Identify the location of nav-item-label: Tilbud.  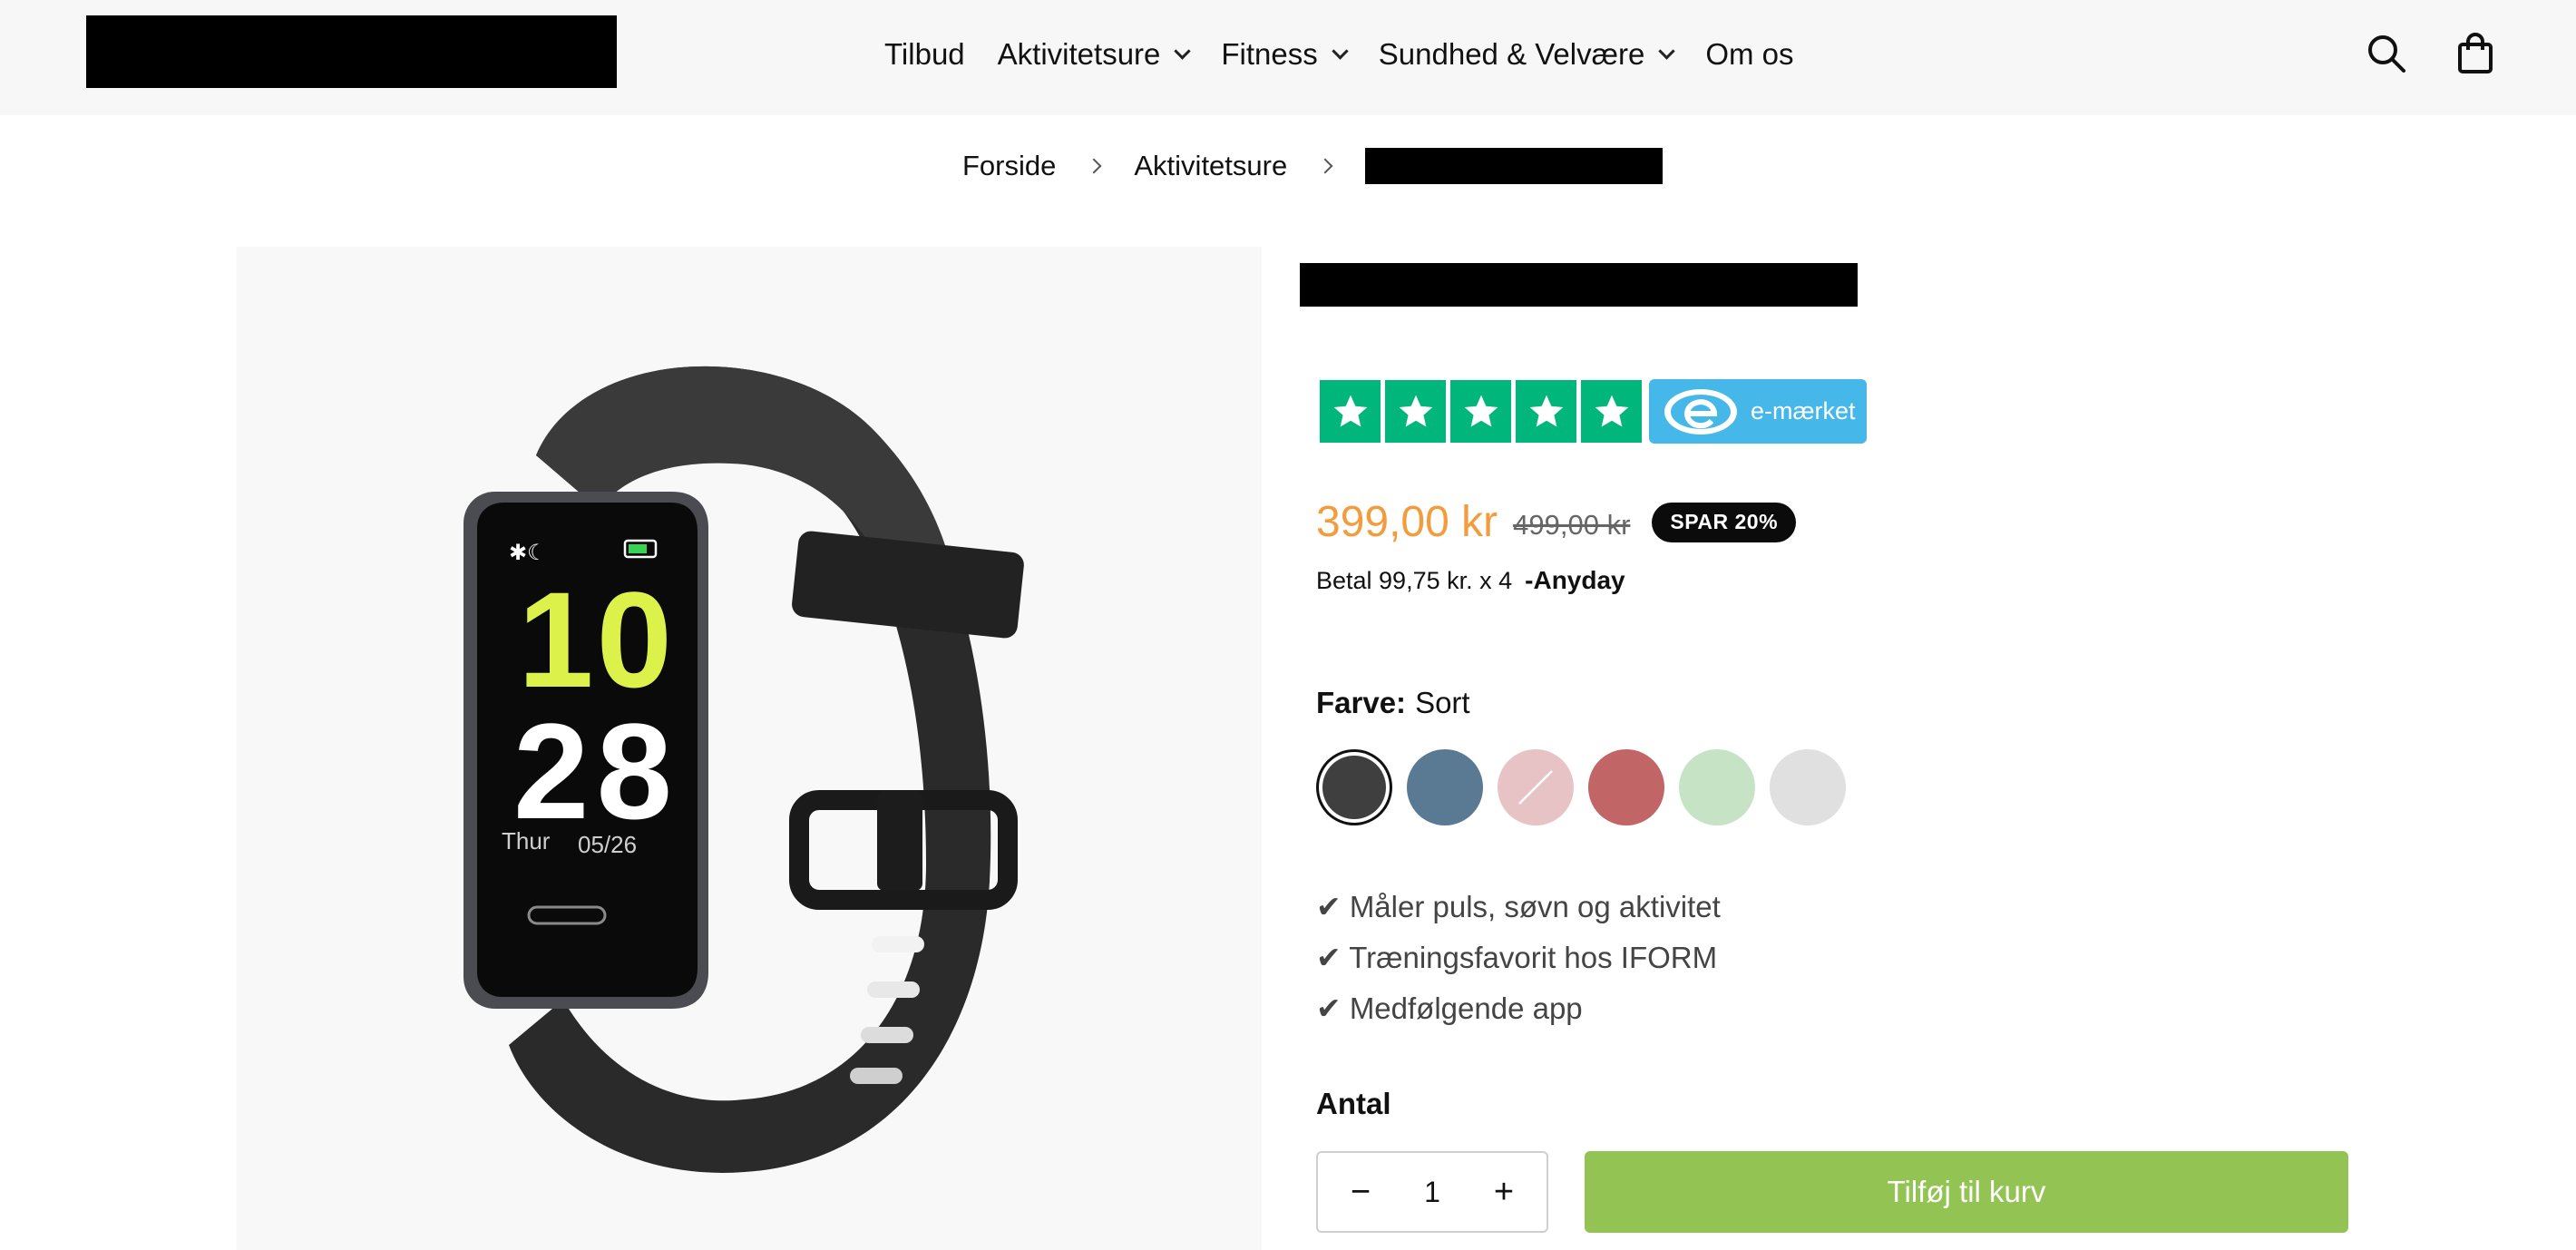
(924, 54).